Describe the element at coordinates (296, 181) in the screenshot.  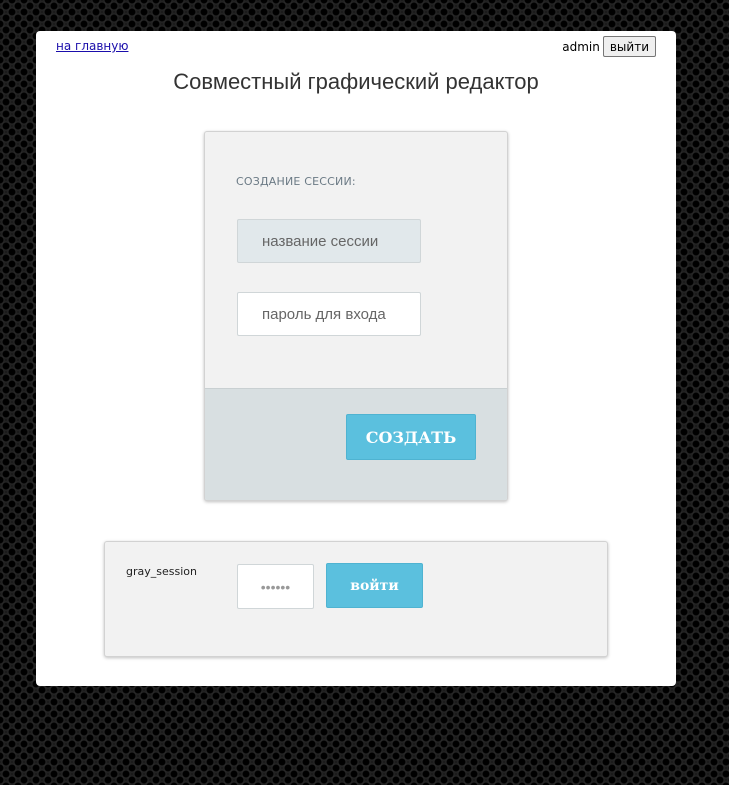
I see `create-session-heading: СОЗДАНИЕ СЕССИИ:` at that location.